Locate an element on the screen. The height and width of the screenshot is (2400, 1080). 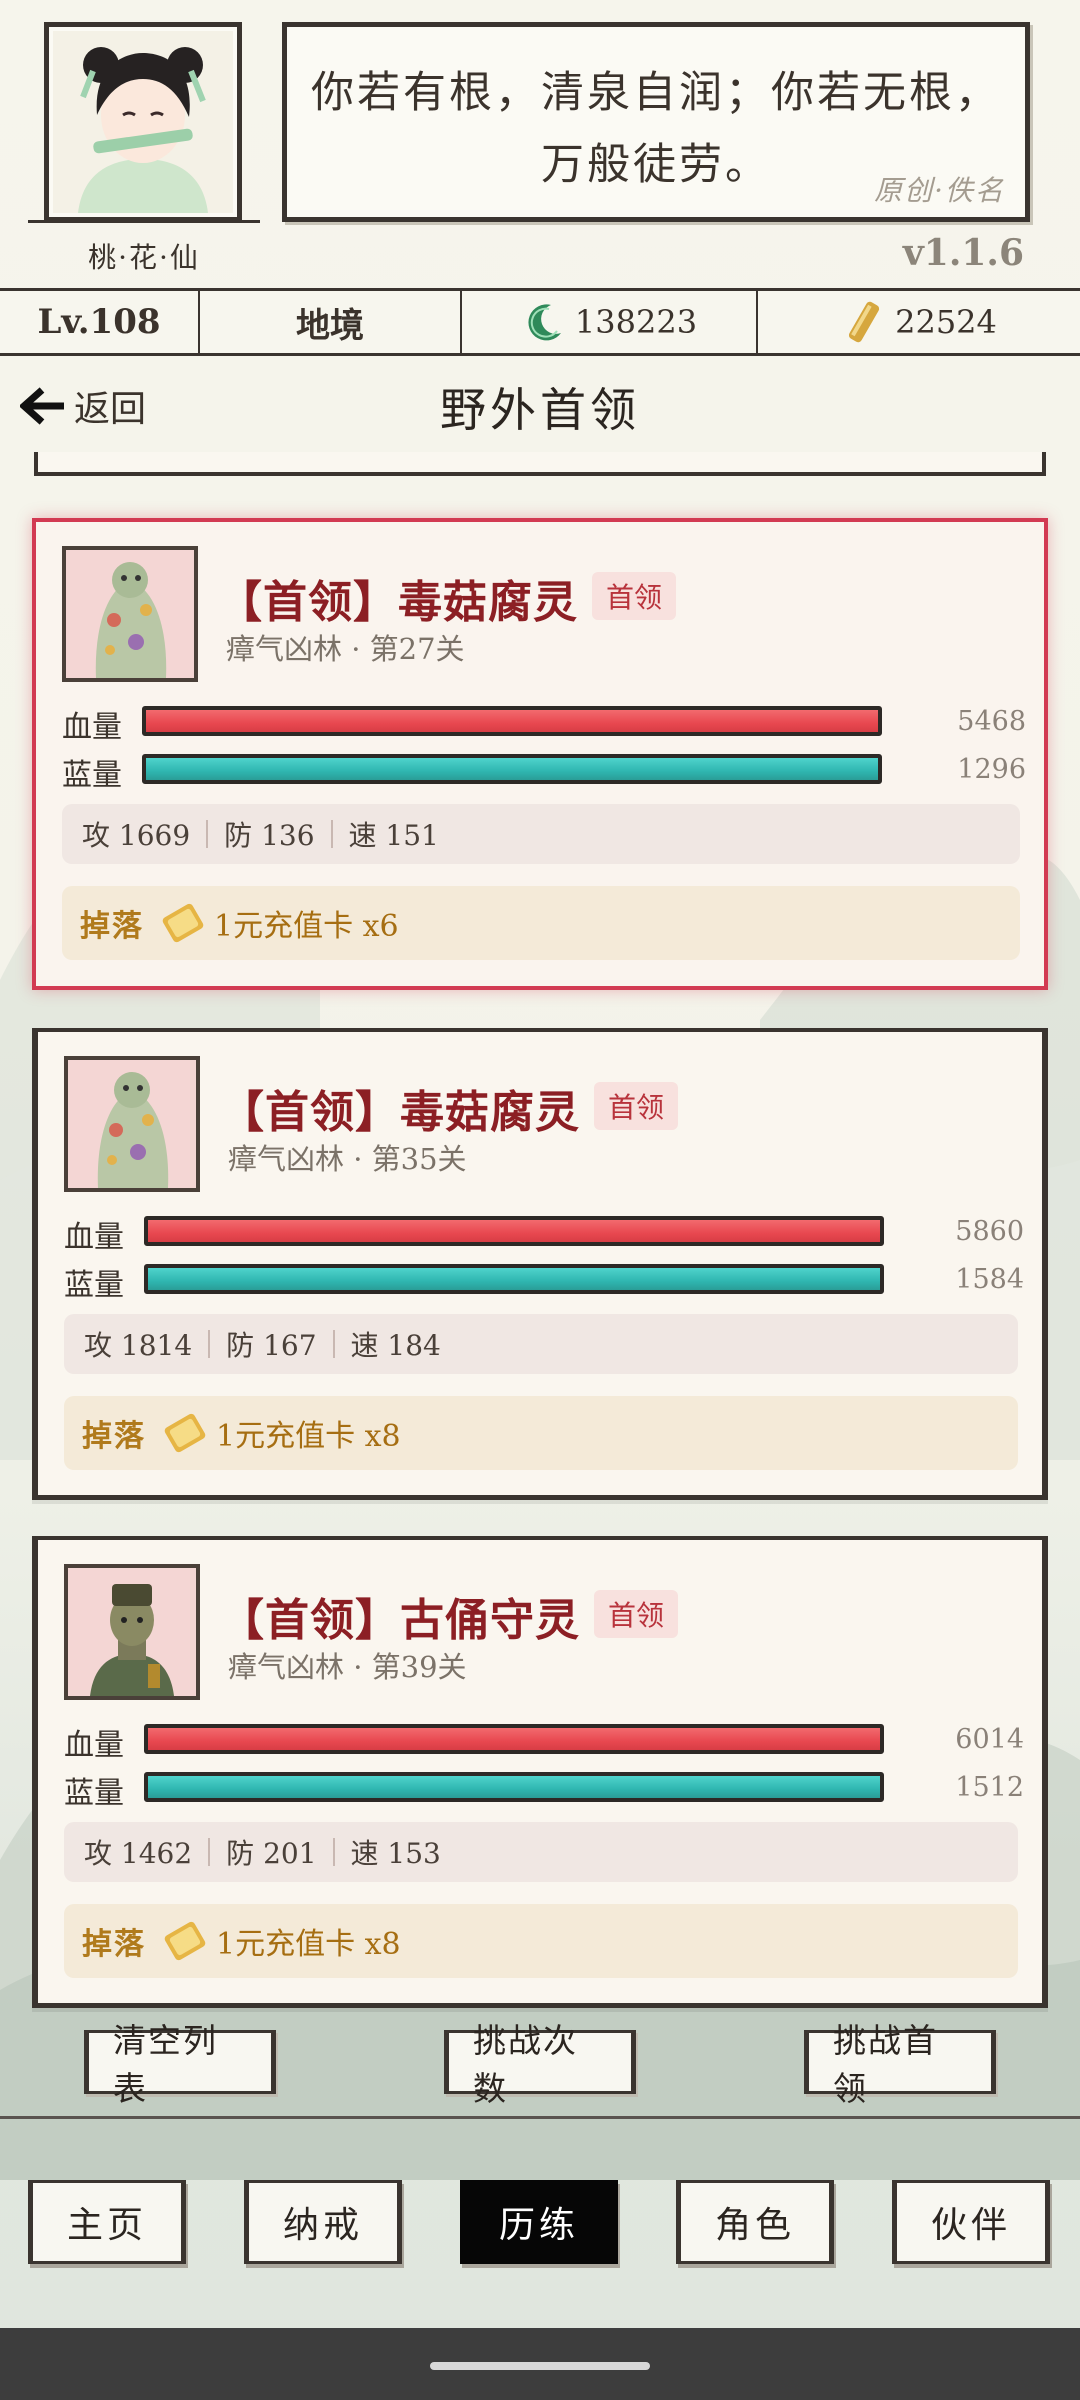
hp-value: 5860 is located at coordinates (989, 1231).